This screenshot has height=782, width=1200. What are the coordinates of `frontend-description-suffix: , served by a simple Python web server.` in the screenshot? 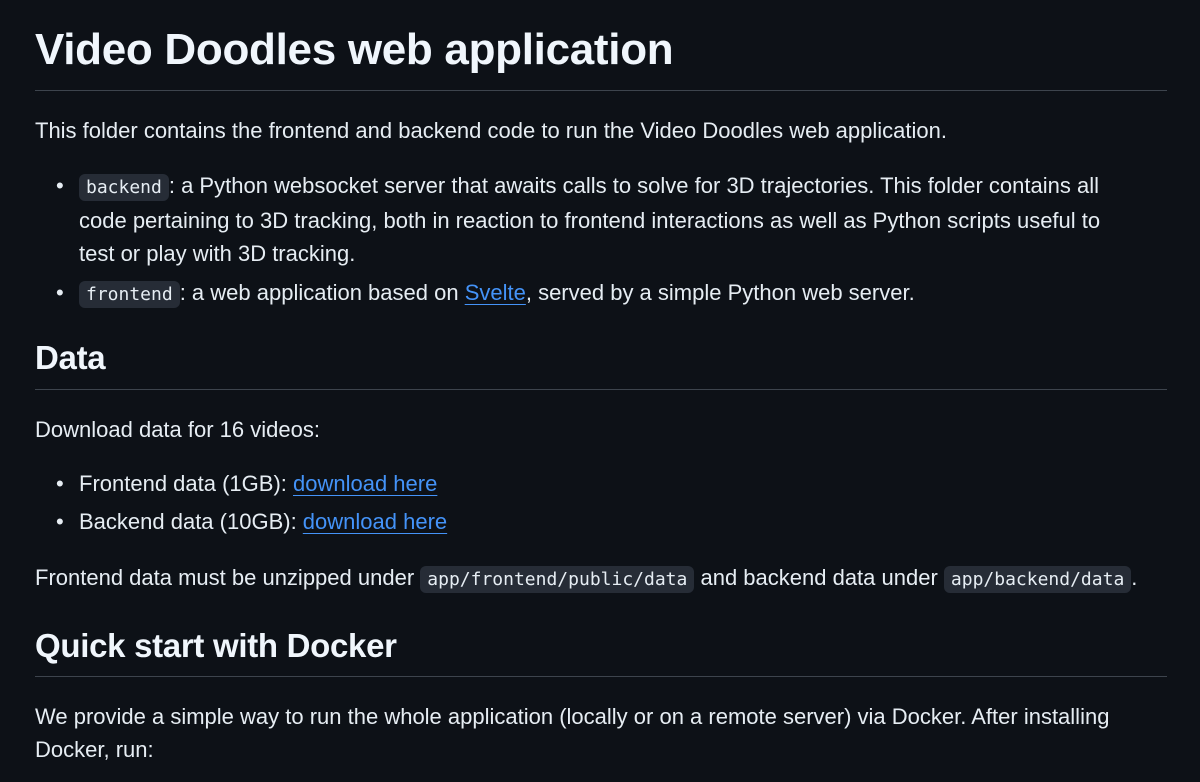 It's located at (720, 292).